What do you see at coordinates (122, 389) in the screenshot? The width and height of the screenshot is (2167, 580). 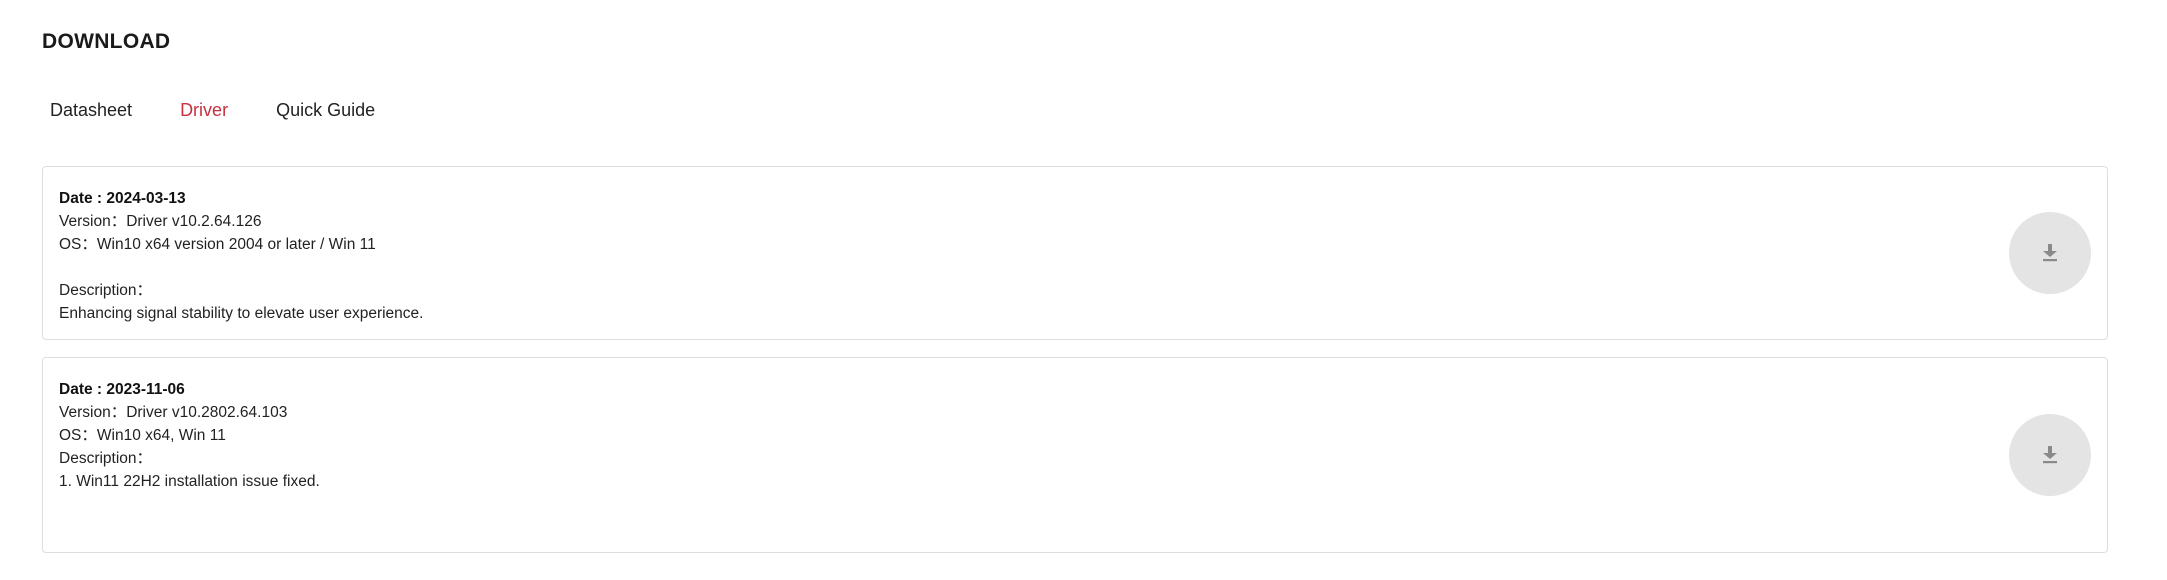 I see `driver-date: Date : 2023-11-06` at bounding box center [122, 389].